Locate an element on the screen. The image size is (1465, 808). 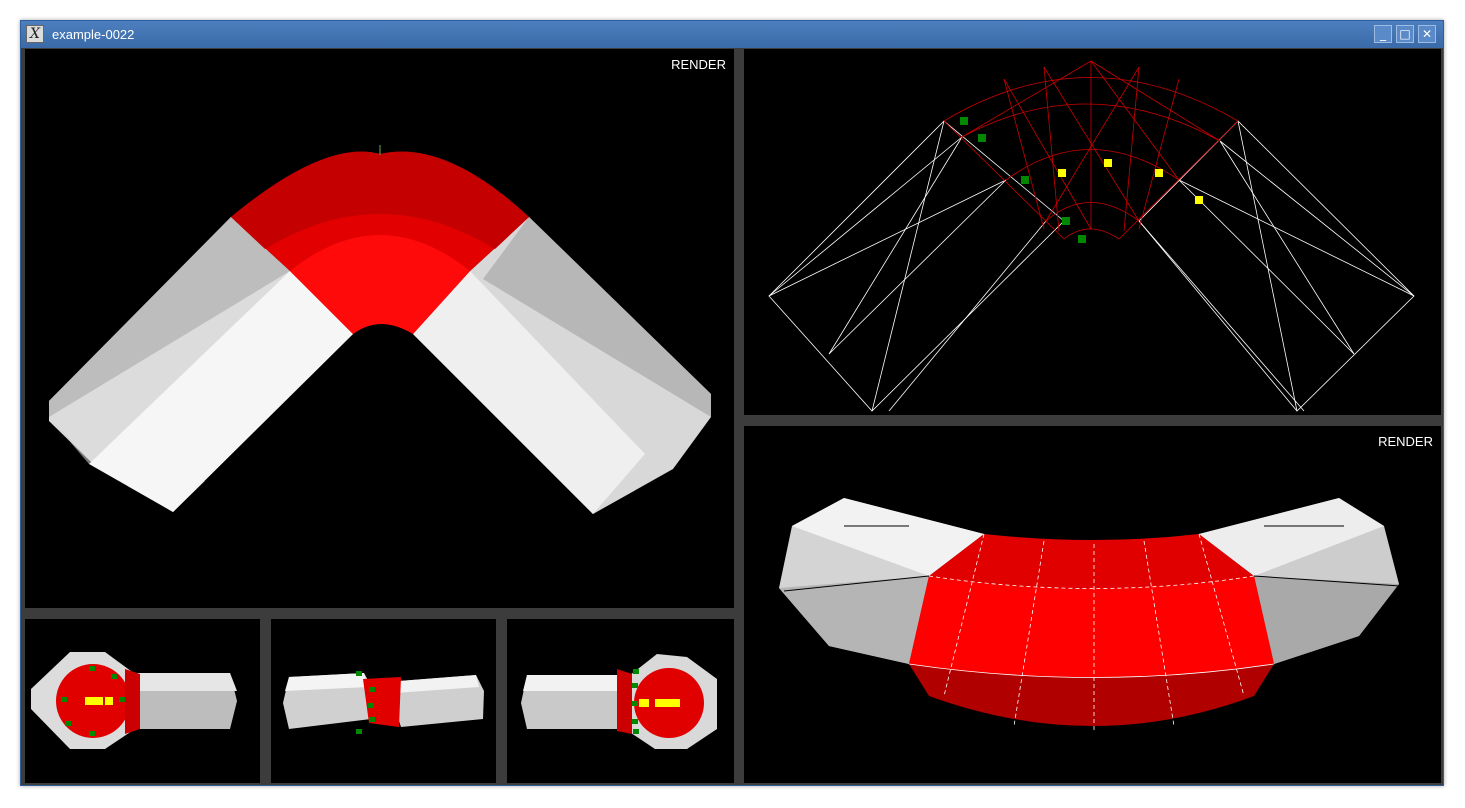
maximize-icon: □ is located at coordinates (1405, 34).